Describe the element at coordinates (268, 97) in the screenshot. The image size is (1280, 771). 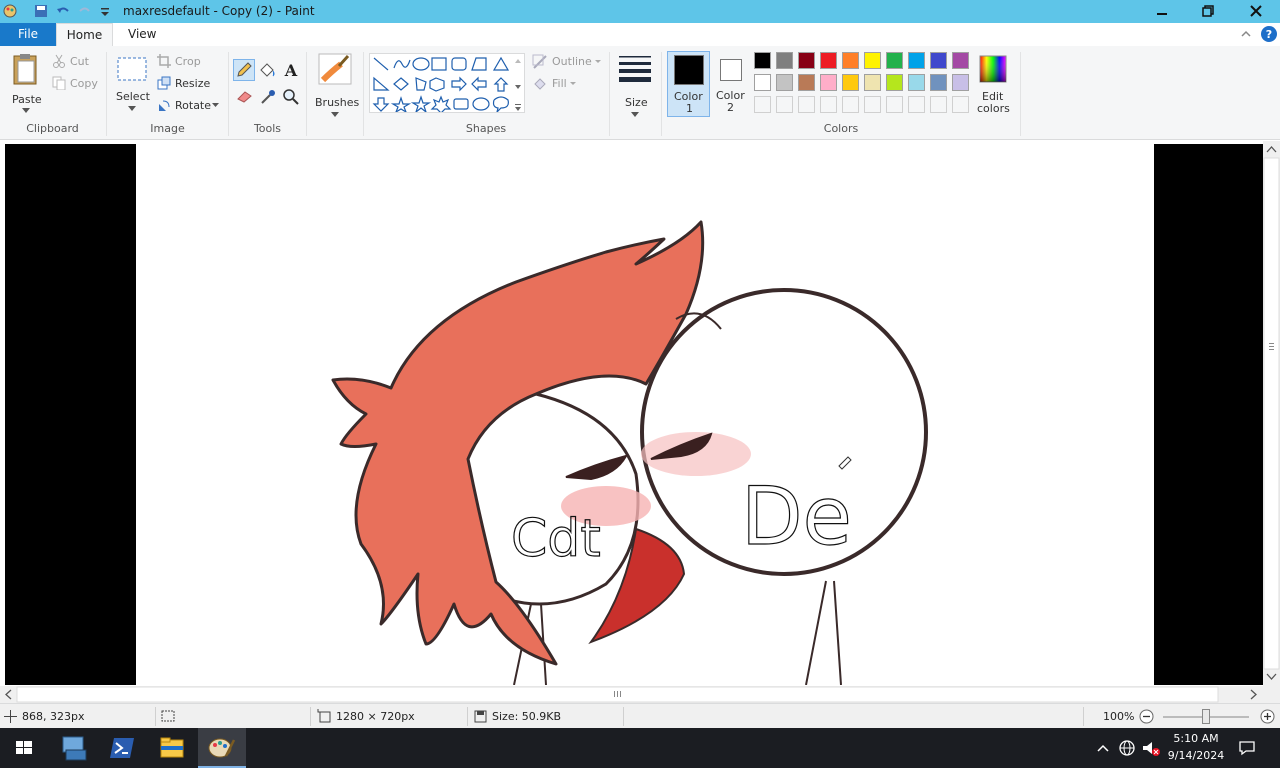
I see `color-picker-icon` at that location.